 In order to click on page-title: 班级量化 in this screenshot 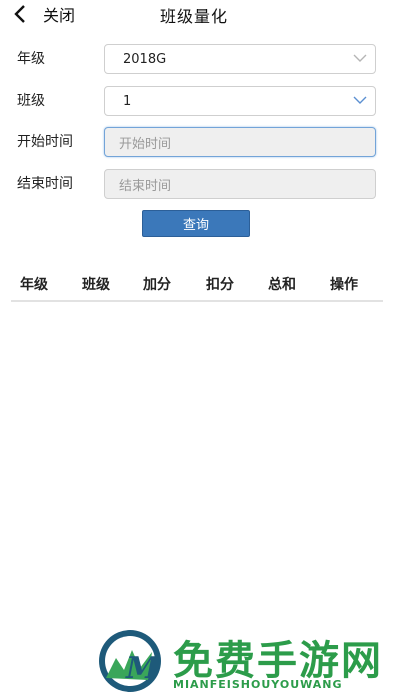, I will do `click(194, 16)`.